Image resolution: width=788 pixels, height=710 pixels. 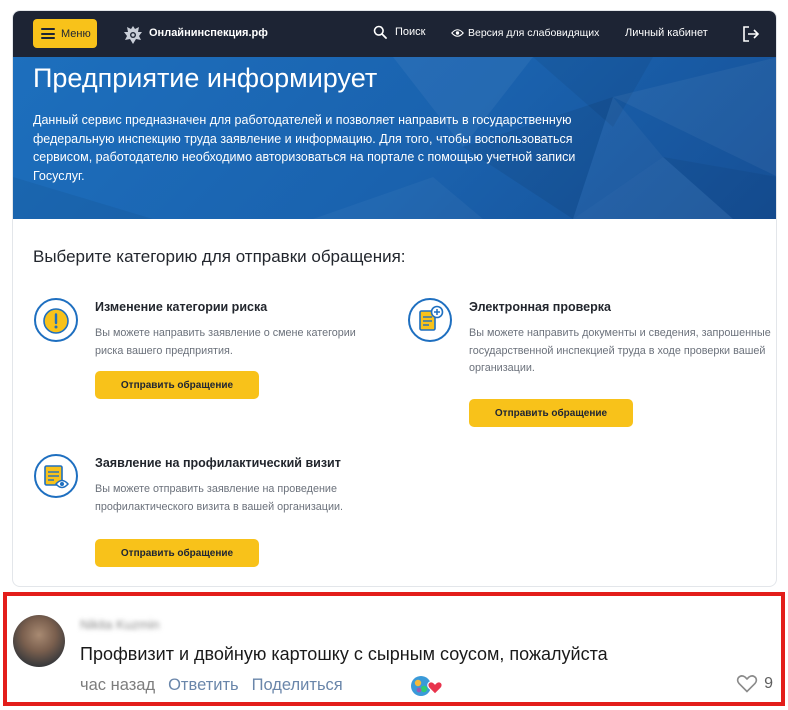 I want to click on warning-icon, so click(x=56, y=320).